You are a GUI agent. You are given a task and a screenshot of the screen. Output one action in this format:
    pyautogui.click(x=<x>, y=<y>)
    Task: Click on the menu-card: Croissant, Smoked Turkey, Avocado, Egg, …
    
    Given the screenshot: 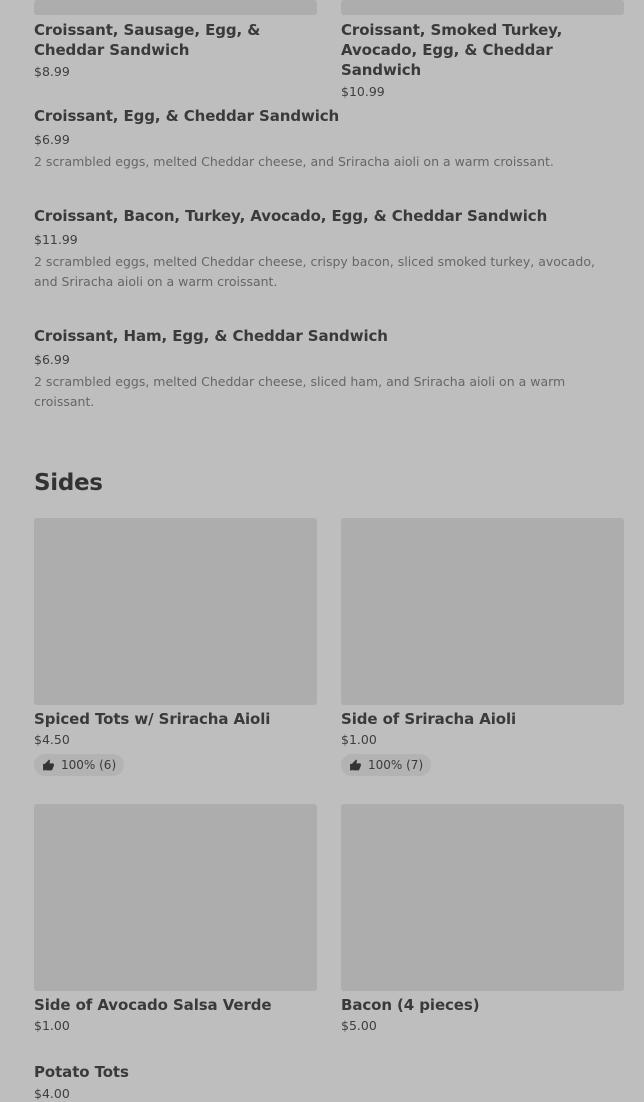 What is the action you would take?
    pyautogui.click(x=486, y=60)
    